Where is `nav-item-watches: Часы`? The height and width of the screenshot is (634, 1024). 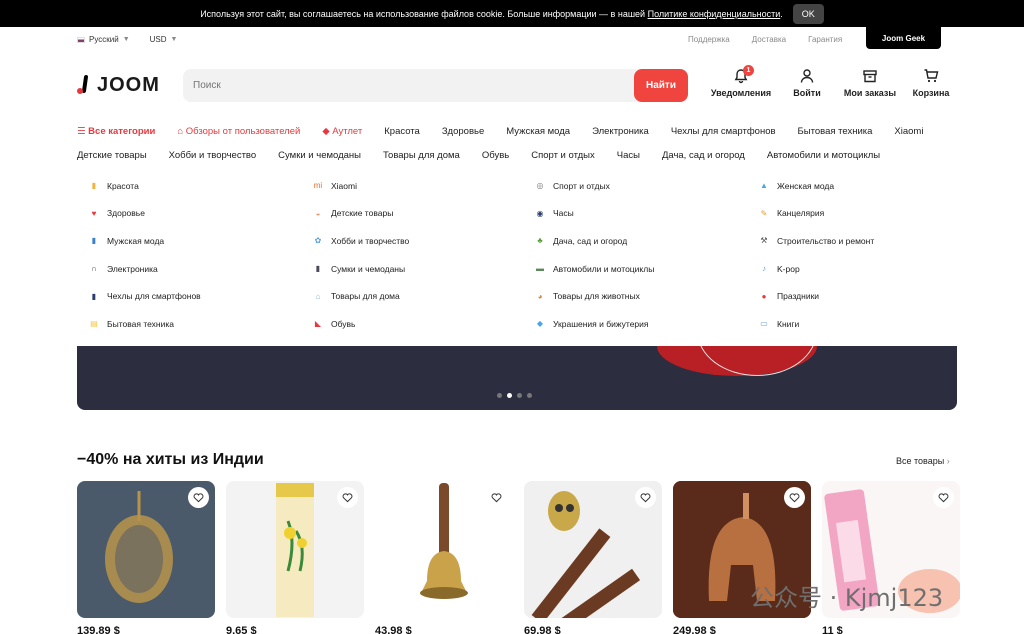 nav-item-watches: Часы is located at coordinates (628, 155).